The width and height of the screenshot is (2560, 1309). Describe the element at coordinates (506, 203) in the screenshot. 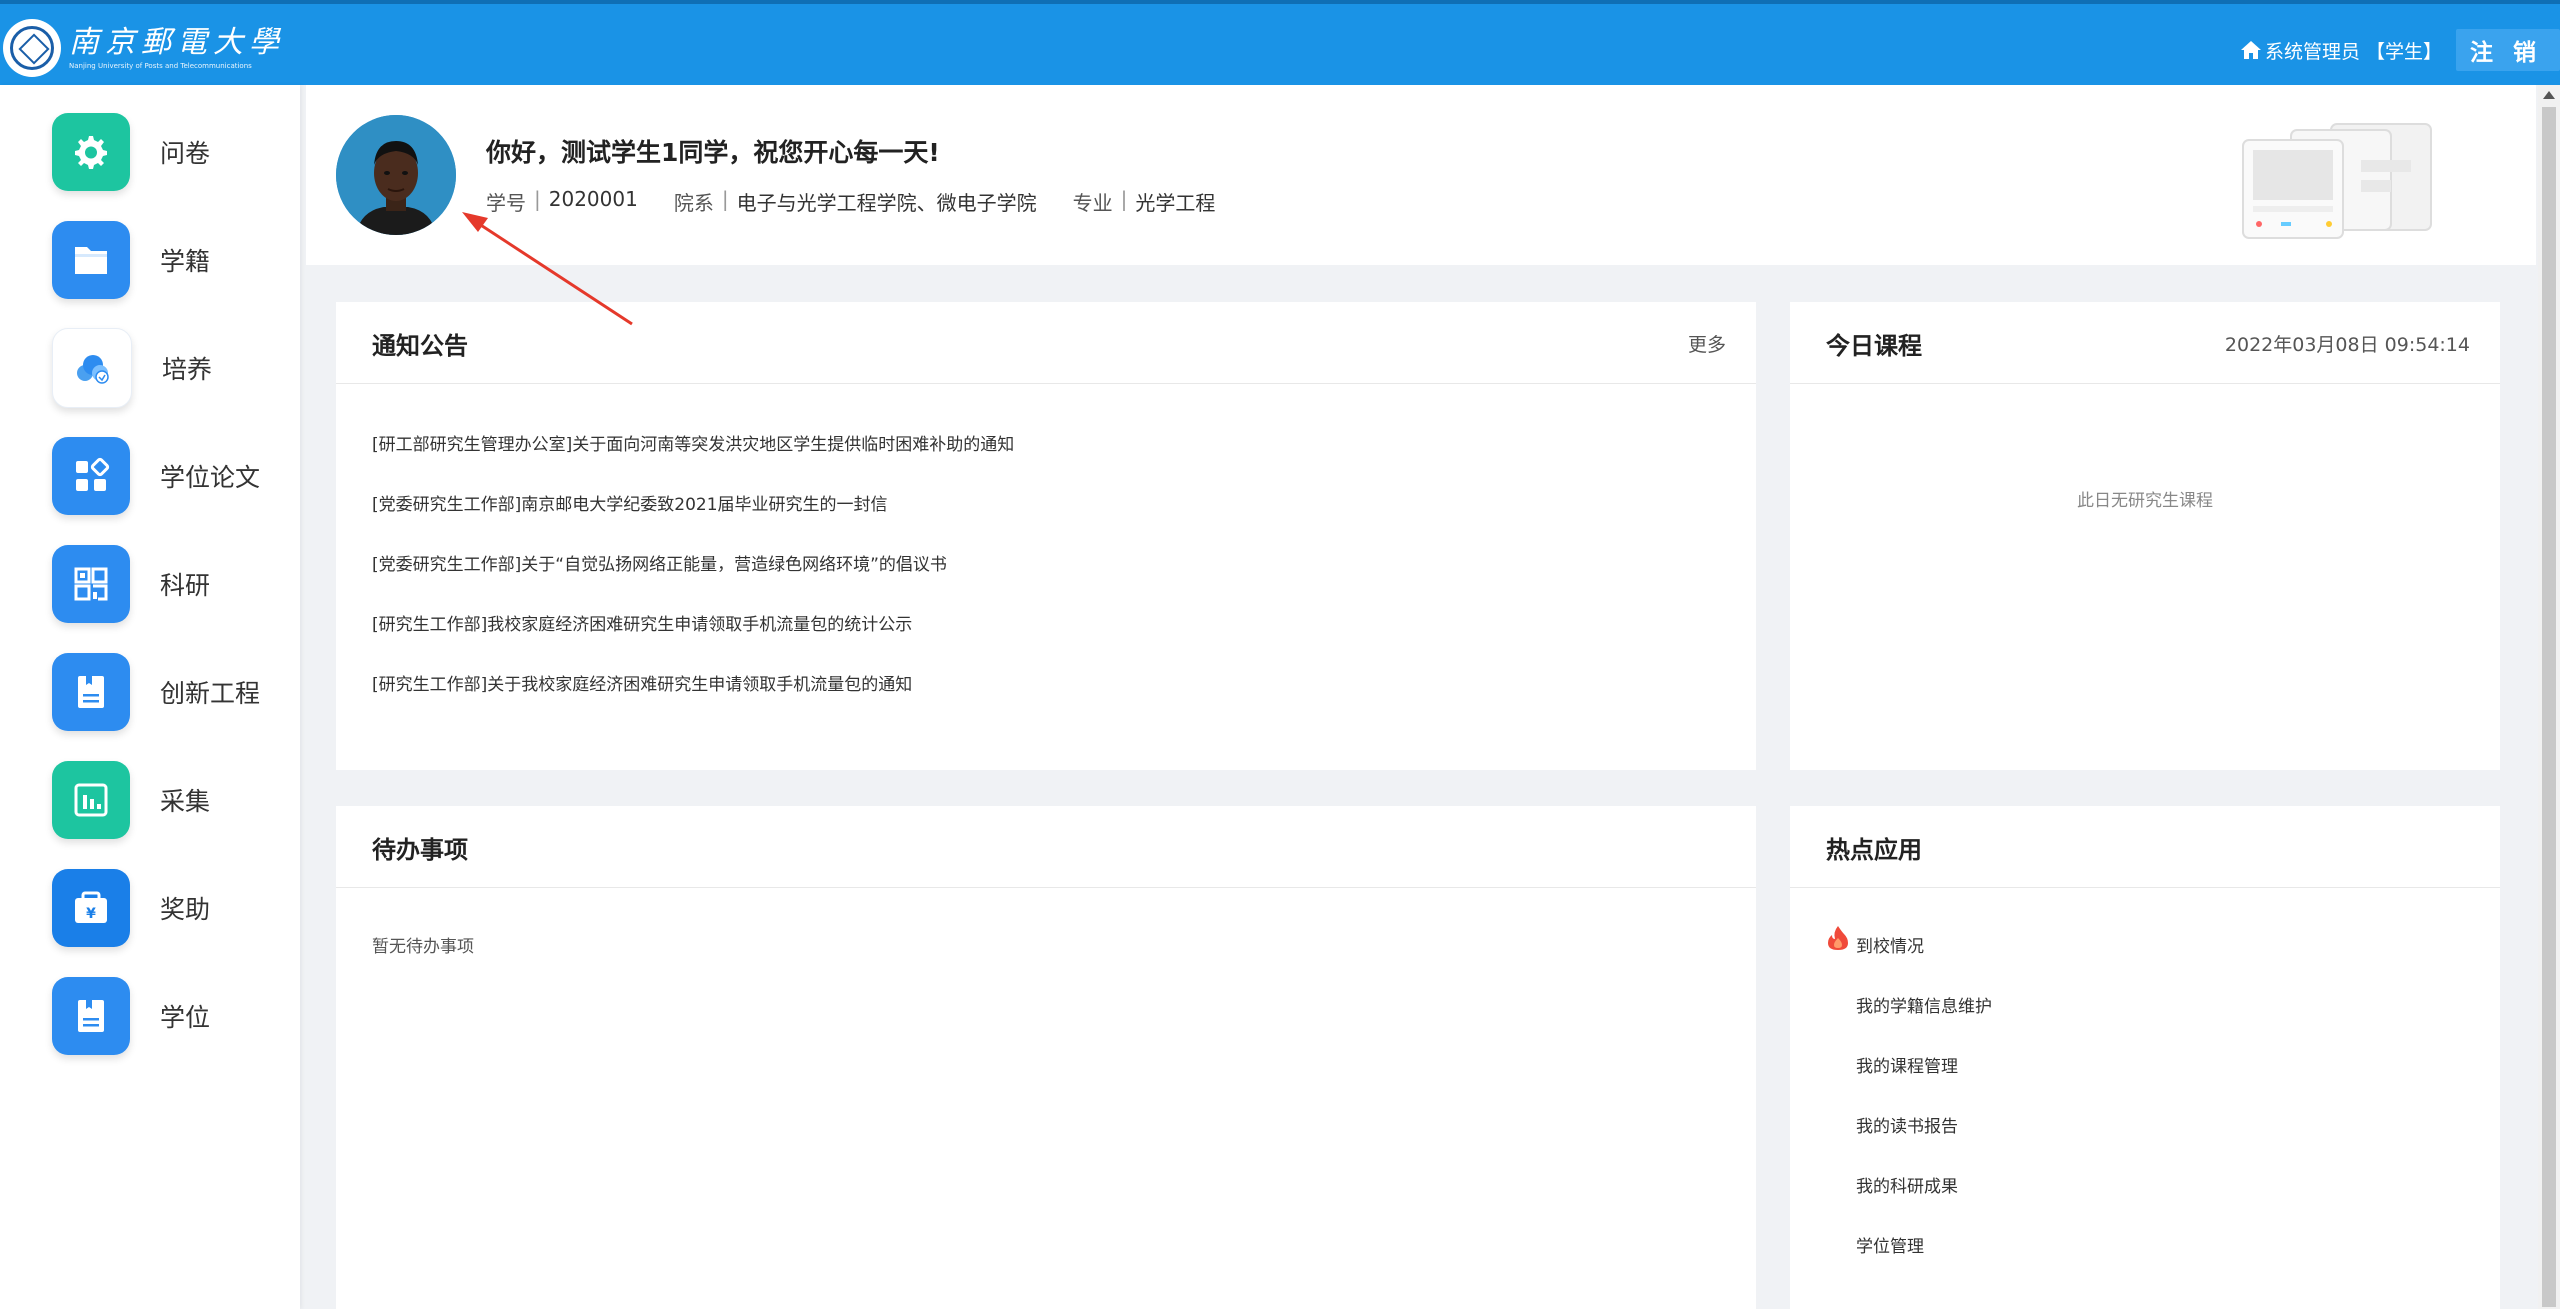

I see `student-id-label: 学号` at that location.